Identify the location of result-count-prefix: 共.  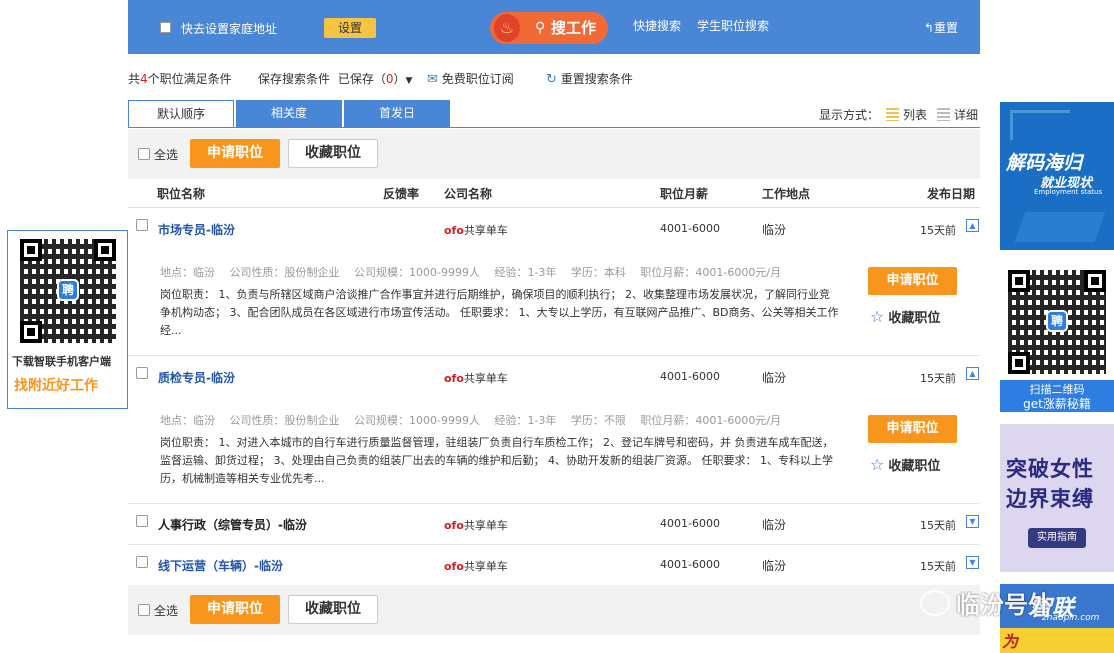
(134, 79).